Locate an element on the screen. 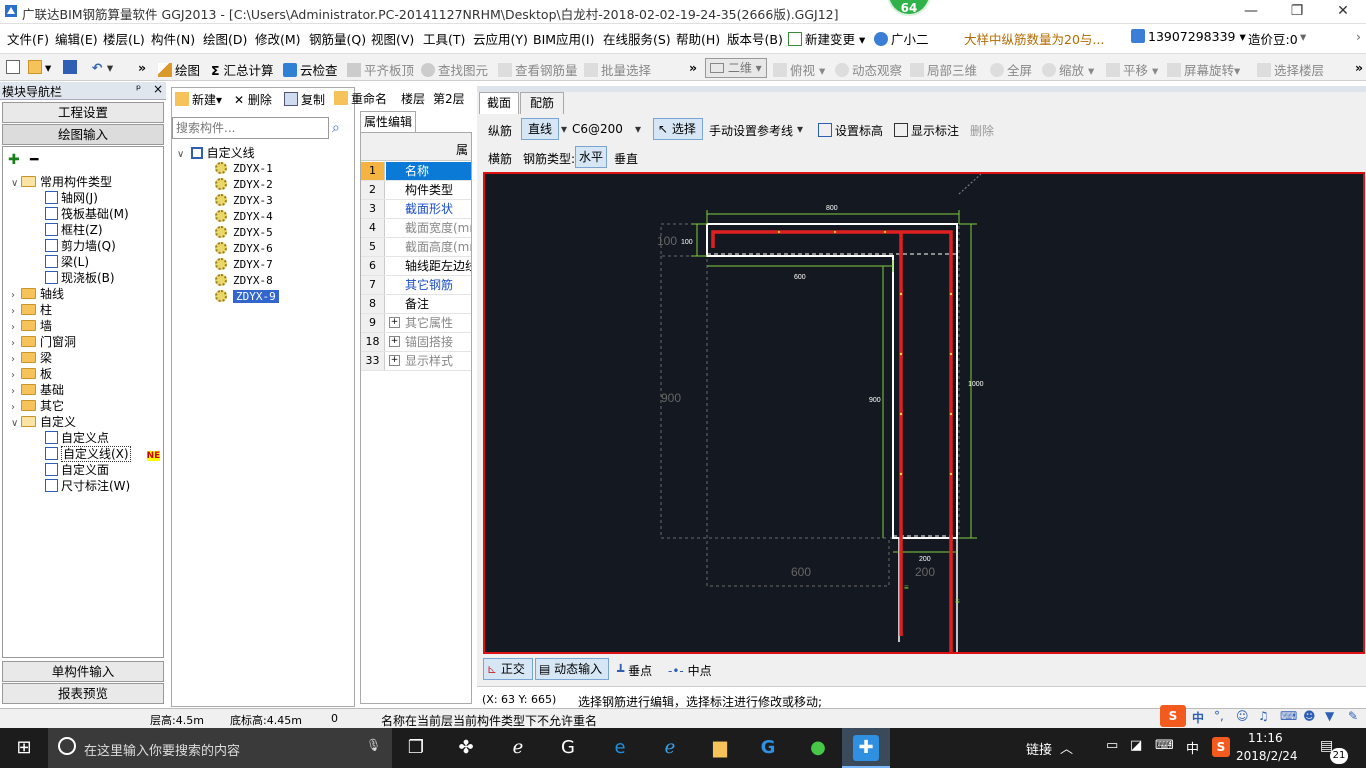 This screenshot has width=1366, height=768. rotate-button: 屏幕旋转▾ is located at coordinates (1203, 69).